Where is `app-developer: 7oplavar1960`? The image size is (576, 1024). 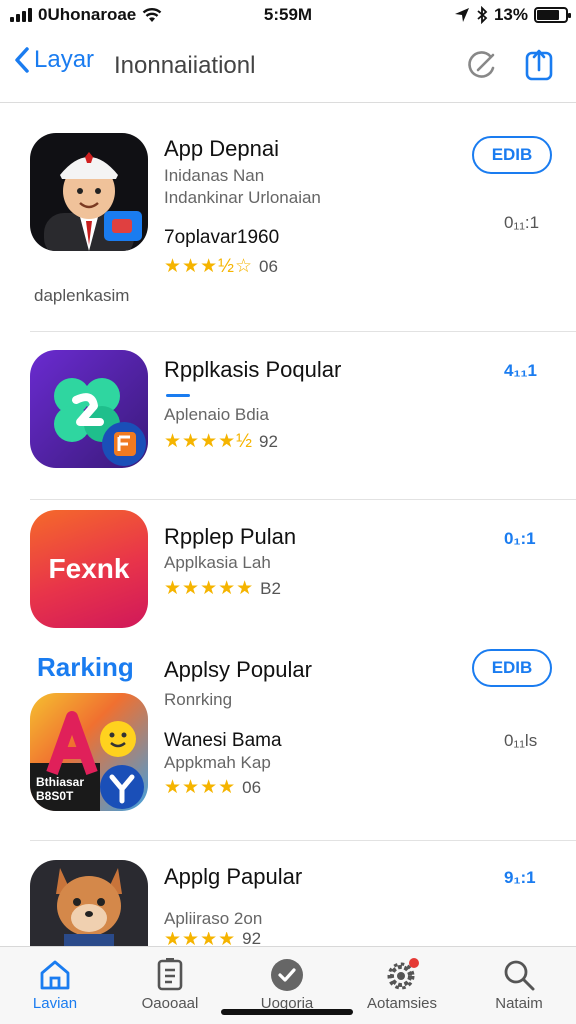
app-developer: 7oplavar1960 is located at coordinates (222, 237).